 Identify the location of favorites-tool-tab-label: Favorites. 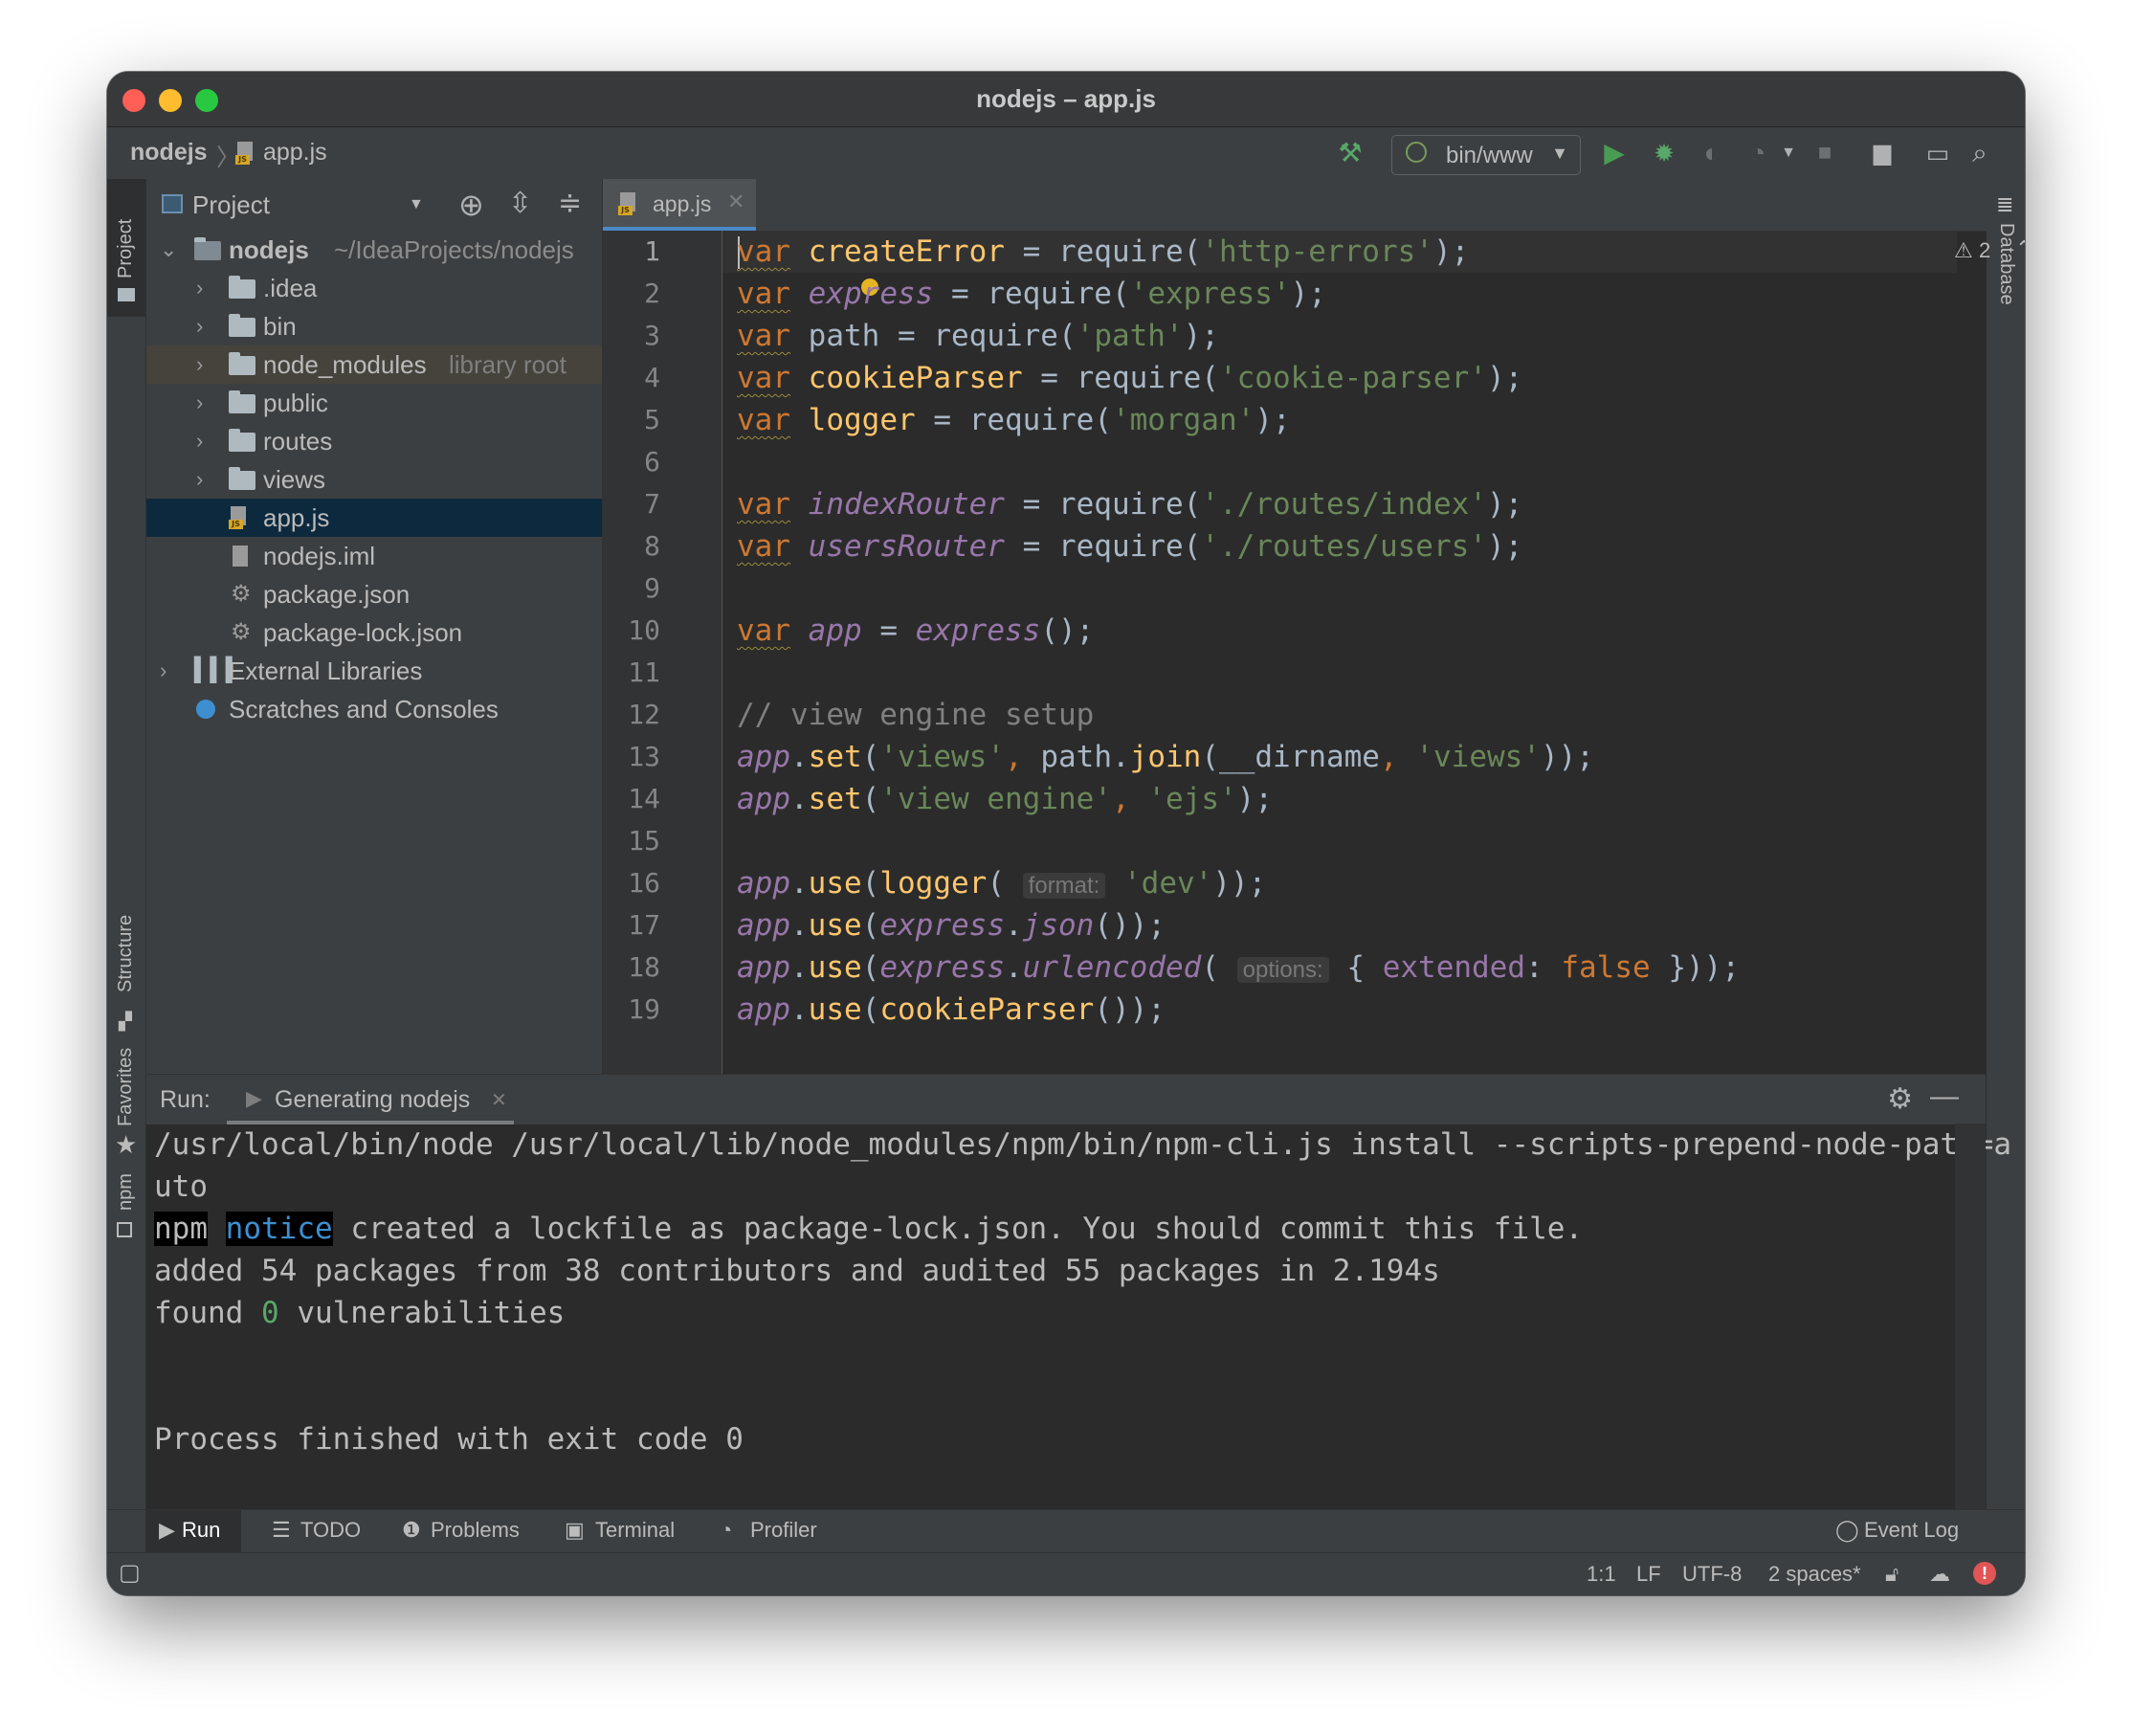
(125, 1086).